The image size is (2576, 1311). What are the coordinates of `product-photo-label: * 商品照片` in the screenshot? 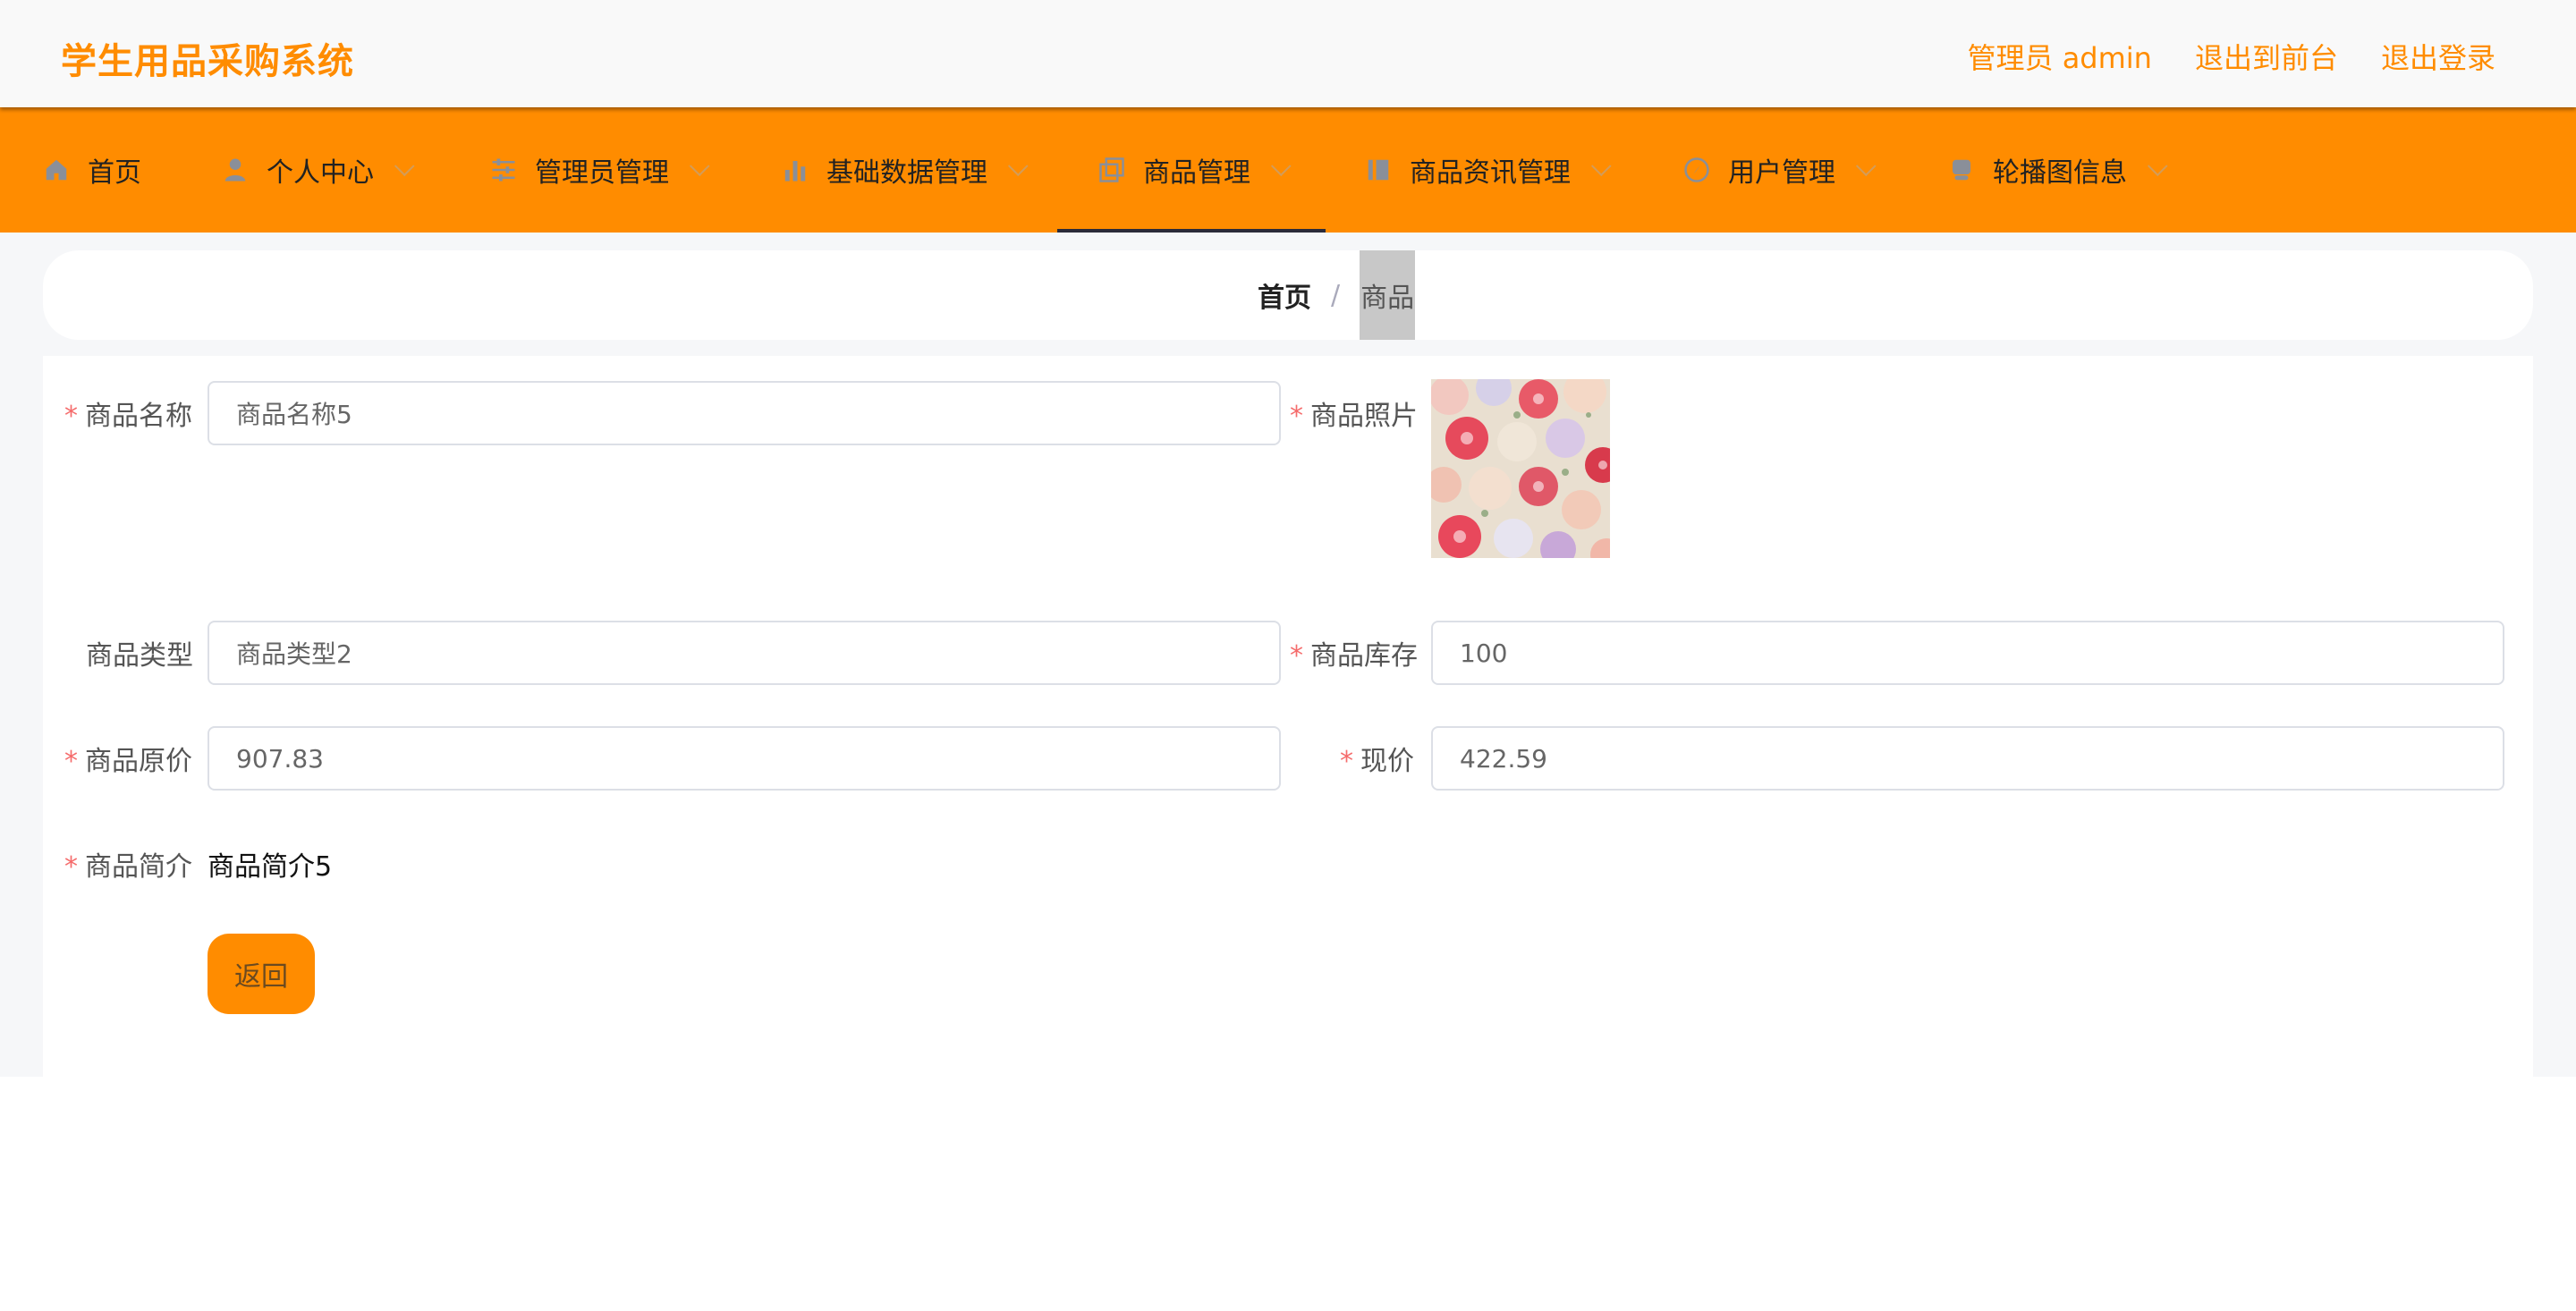 It's located at (1354, 413).